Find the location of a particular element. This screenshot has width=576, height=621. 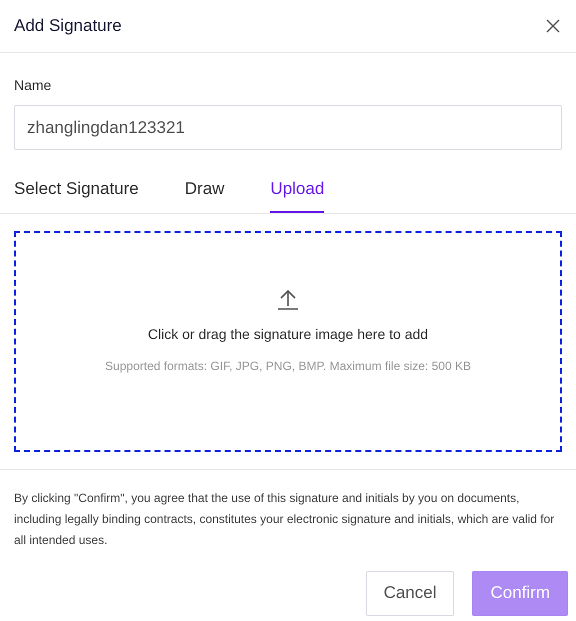

upload-prompt: Click or drag the signature image here to add is located at coordinates (288, 334).